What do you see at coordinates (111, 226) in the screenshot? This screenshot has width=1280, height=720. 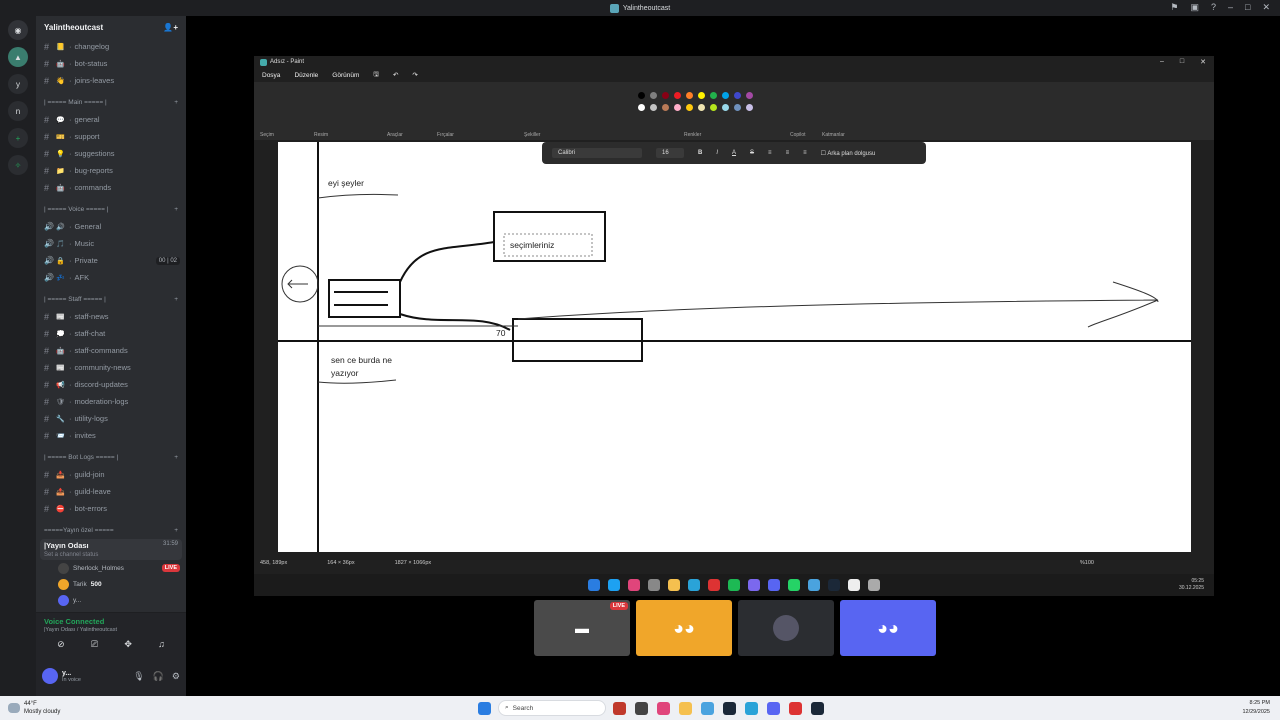 I see `channel-general: 🔊 🔊 · General` at bounding box center [111, 226].